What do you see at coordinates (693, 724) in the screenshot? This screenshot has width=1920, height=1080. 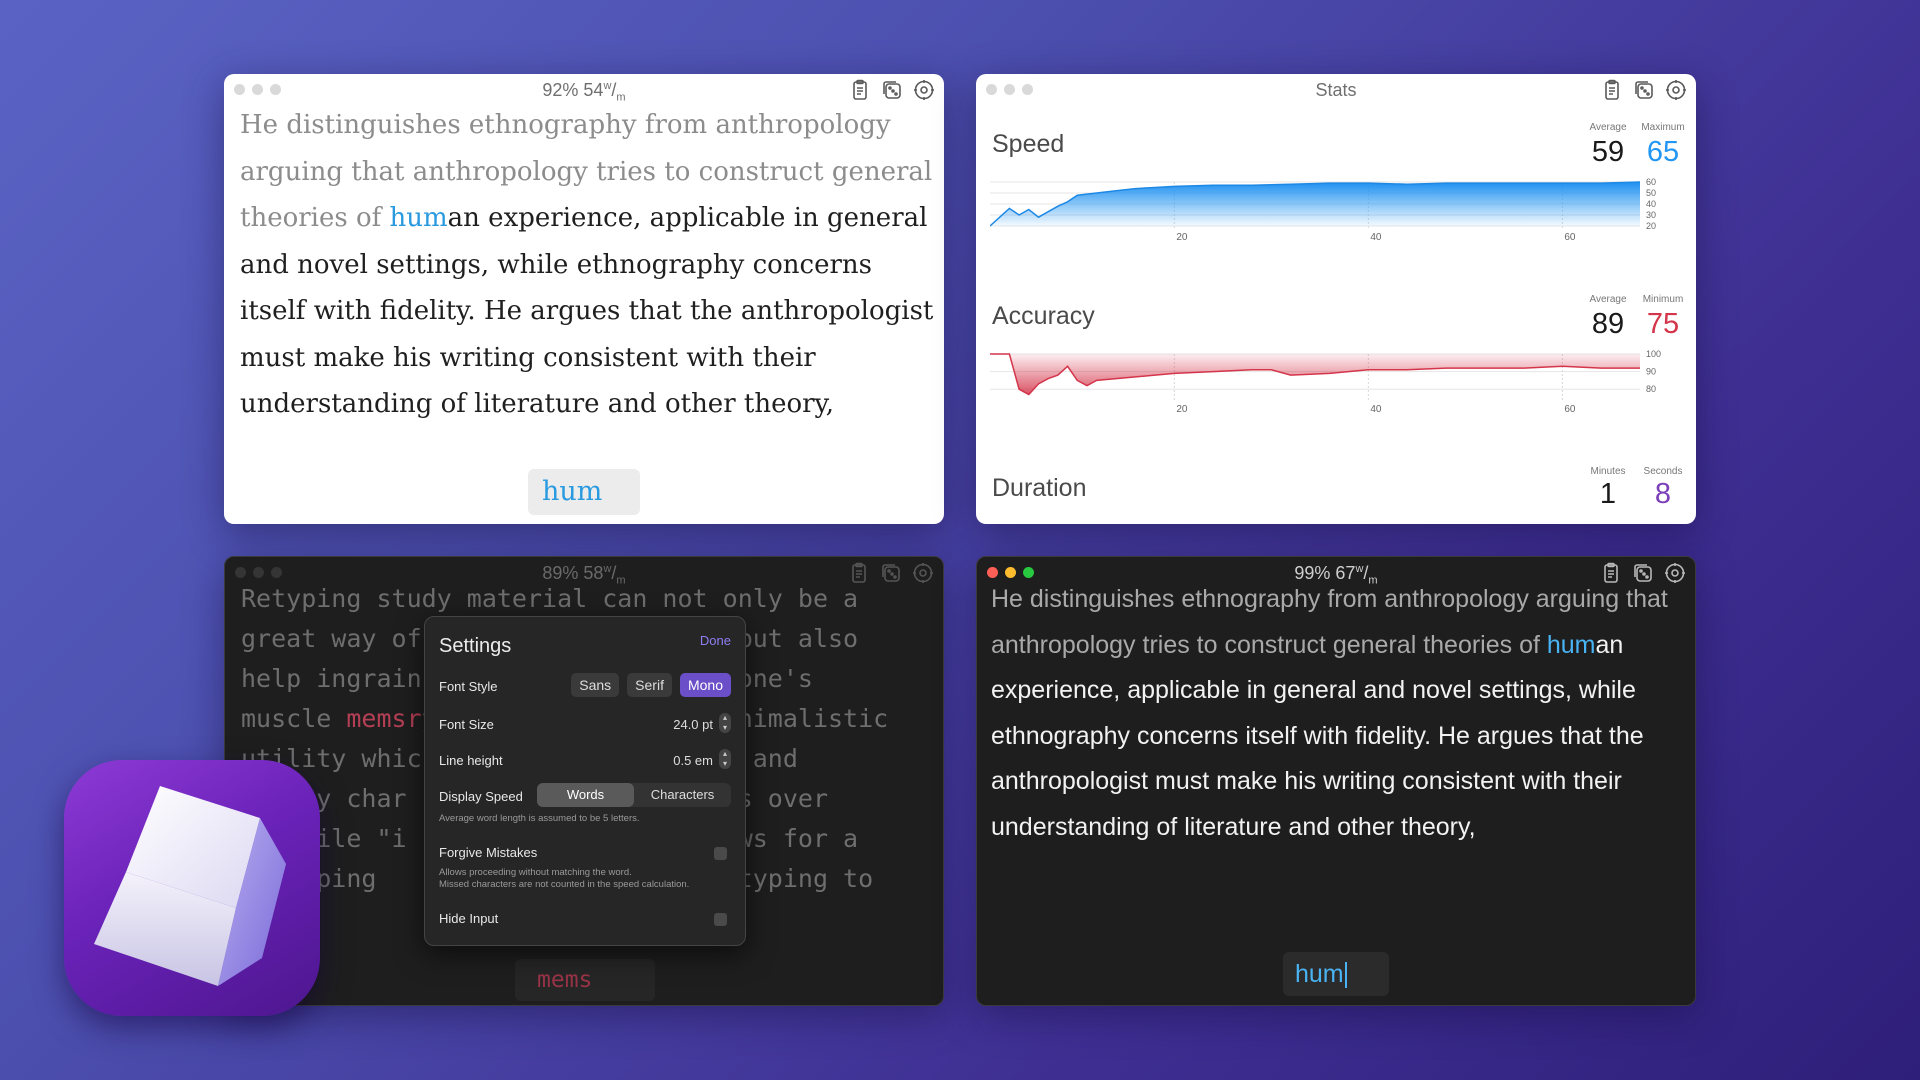 I see `font-size-value: 24.0 pt` at bounding box center [693, 724].